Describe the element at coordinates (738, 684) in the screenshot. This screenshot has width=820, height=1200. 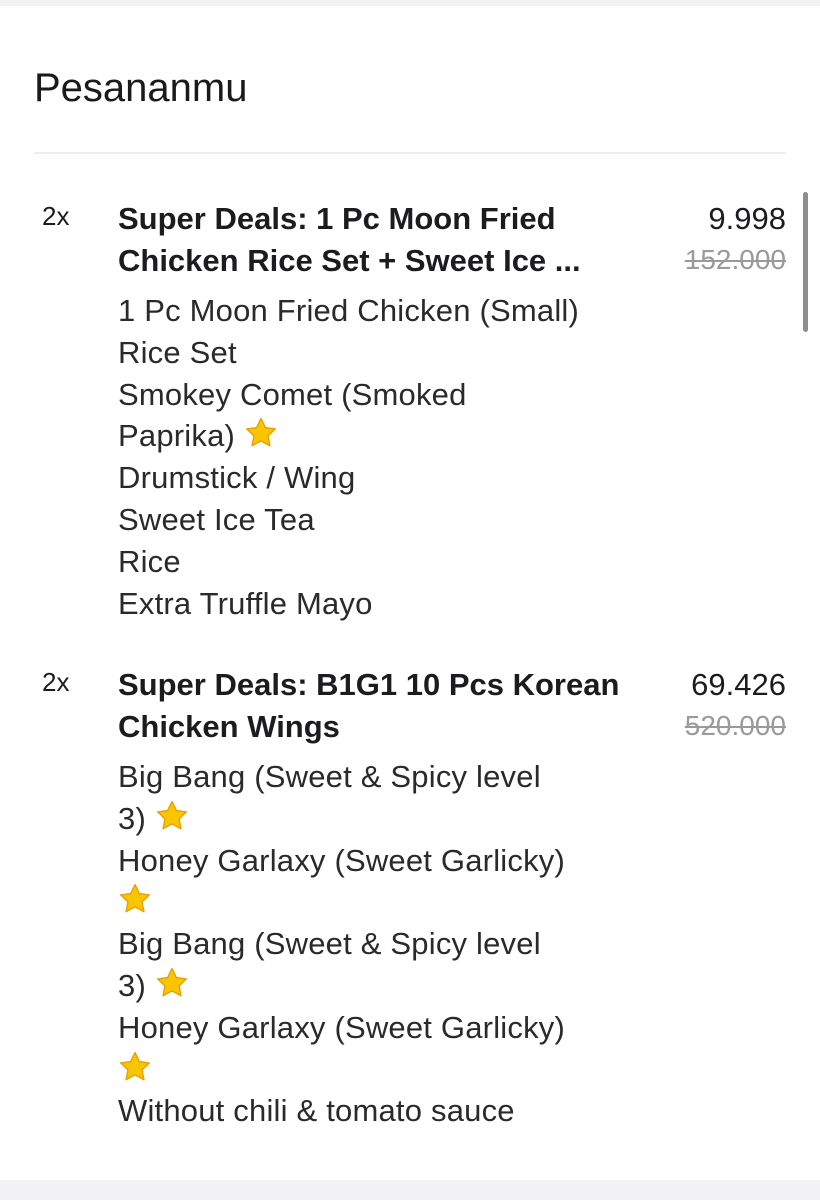
I see `item-price: 69.426` at that location.